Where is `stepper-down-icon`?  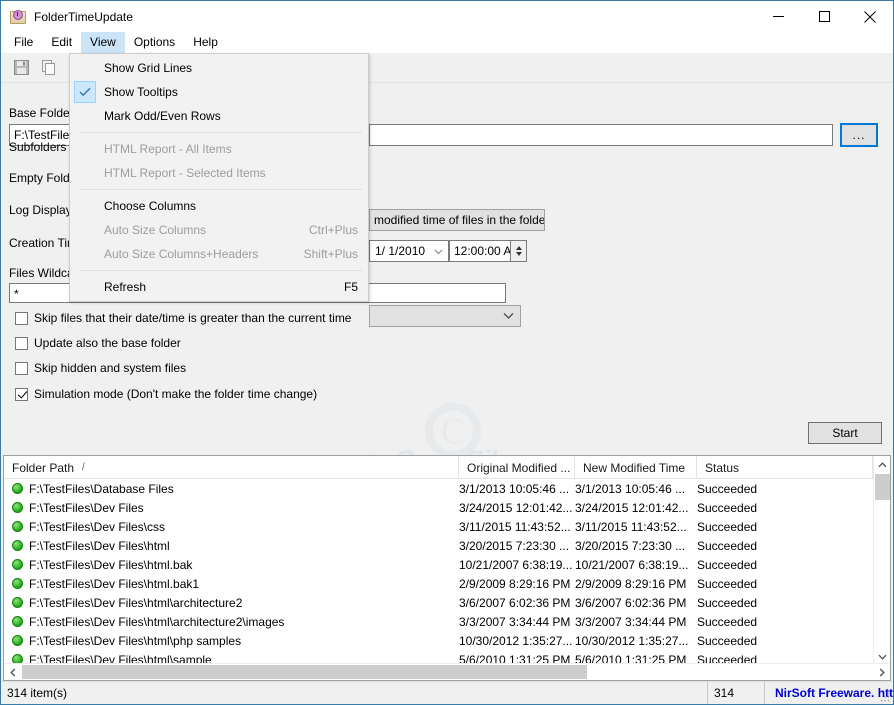
stepper-down-icon is located at coordinates (518, 254).